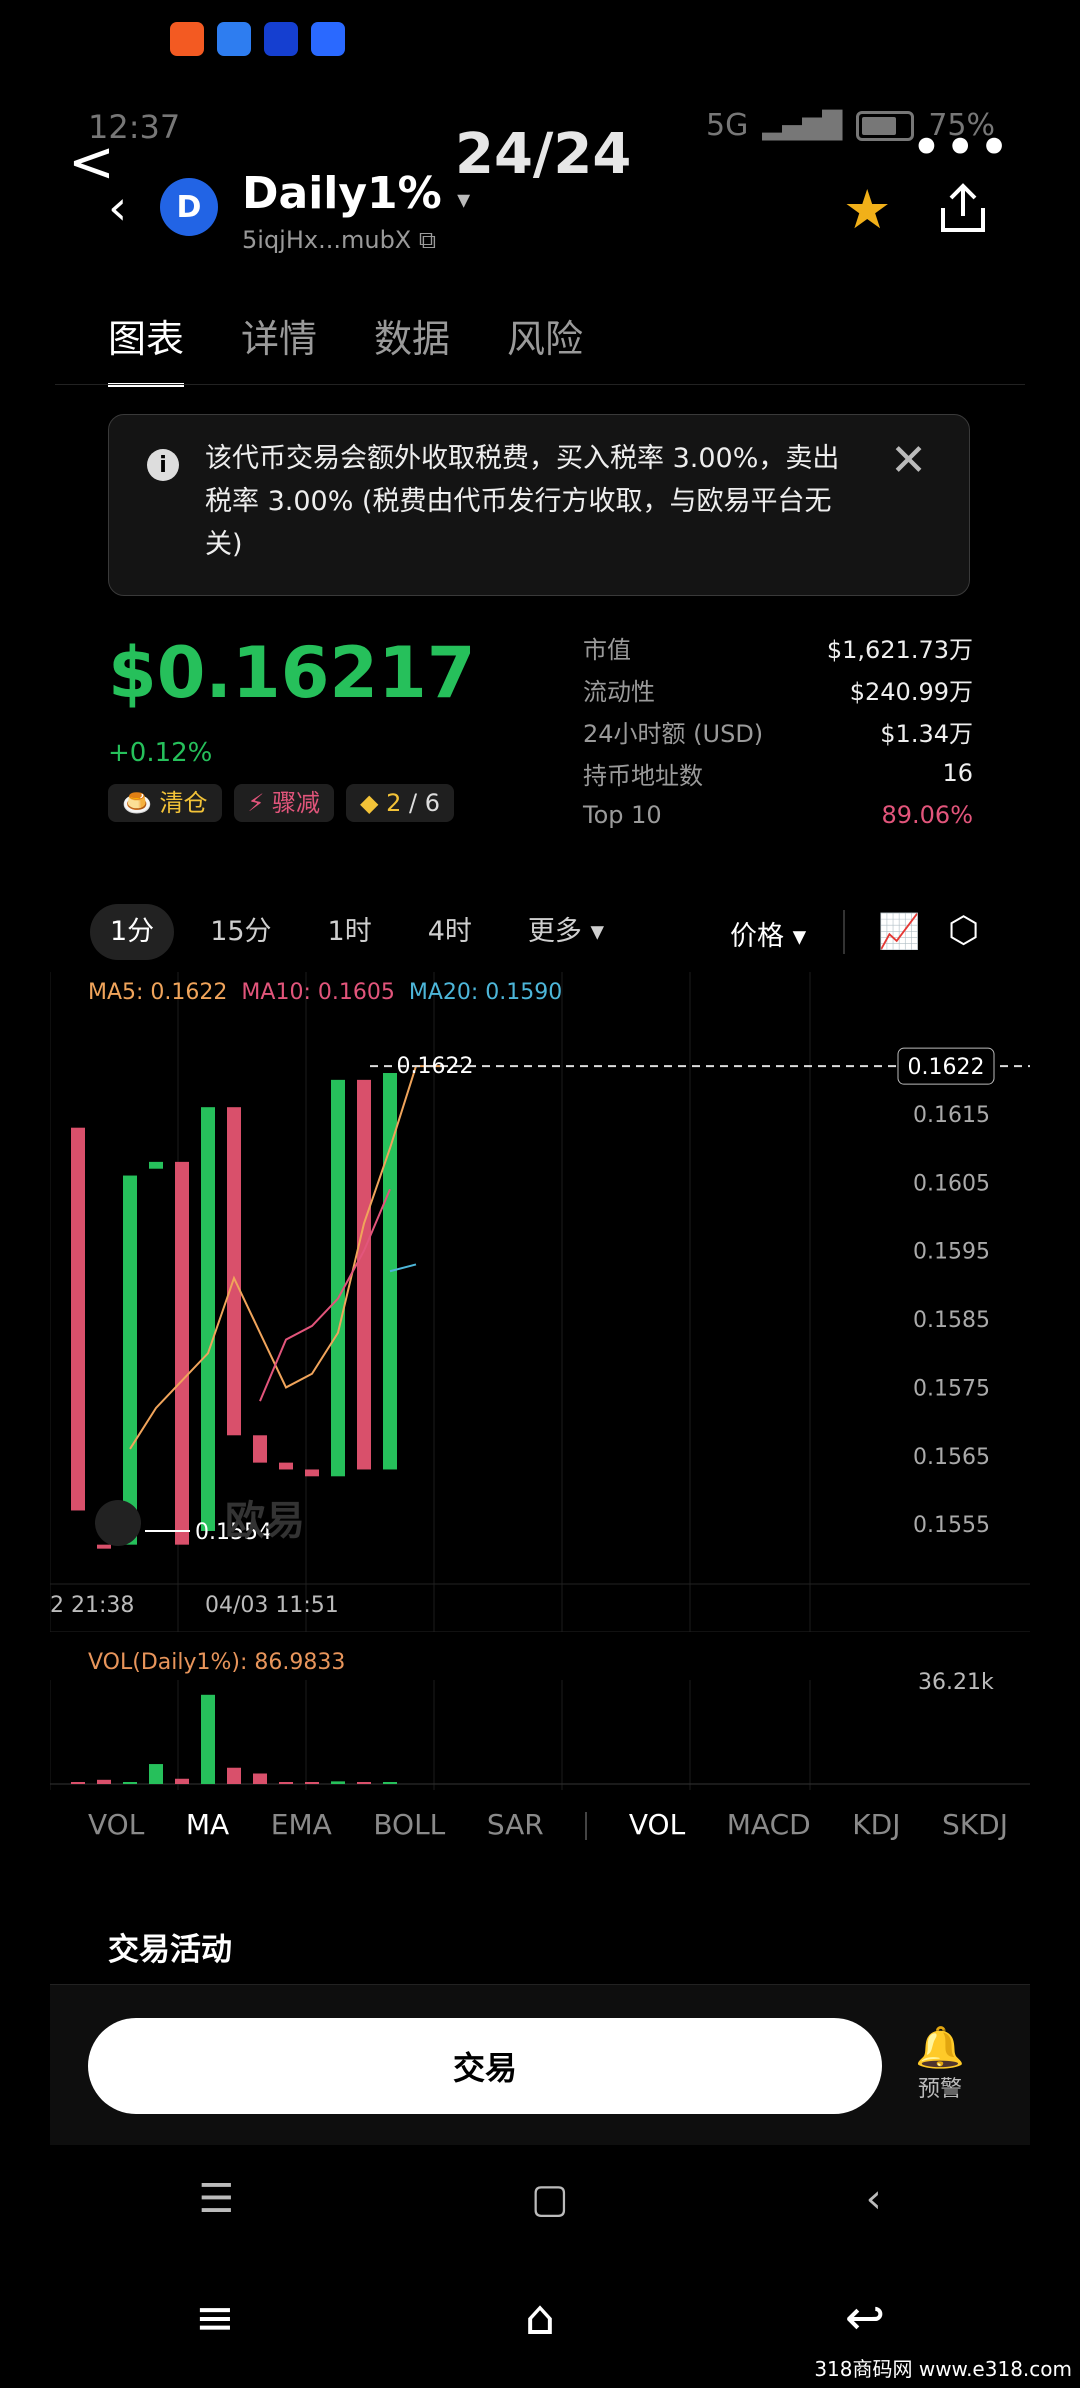  I want to click on indicator-icon: 📈, so click(899, 932).